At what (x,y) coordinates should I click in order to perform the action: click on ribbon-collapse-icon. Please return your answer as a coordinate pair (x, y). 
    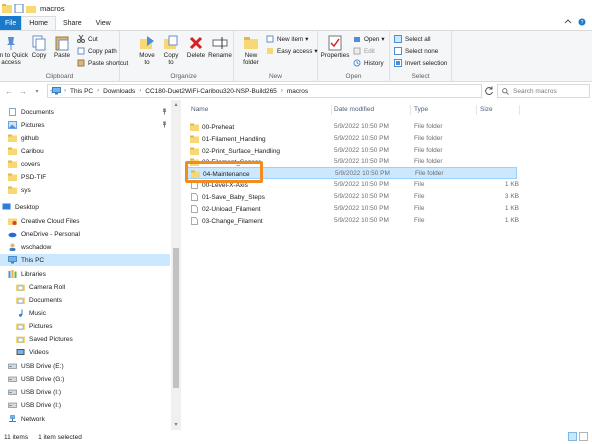
    Looking at the image, I should click on (568, 22).